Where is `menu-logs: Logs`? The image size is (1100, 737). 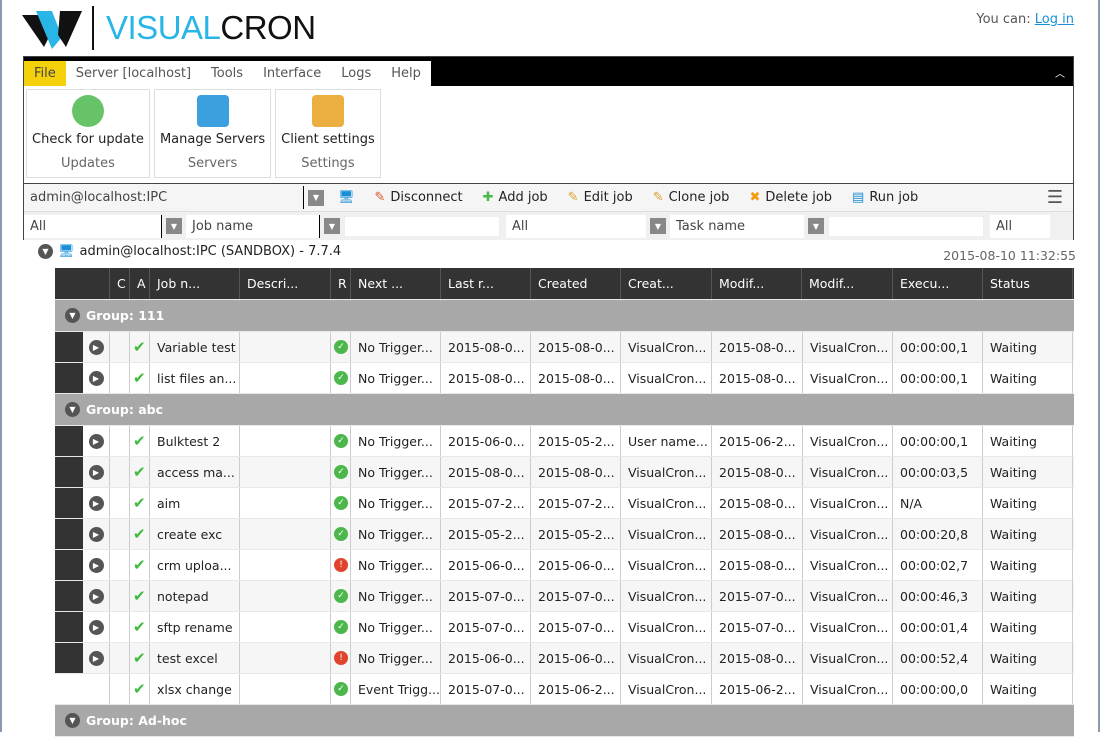
menu-logs: Logs is located at coordinates (356, 73).